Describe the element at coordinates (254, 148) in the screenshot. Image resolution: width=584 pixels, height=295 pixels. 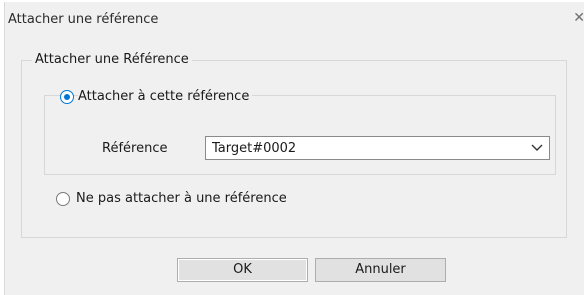
I see `reference-dropdown-value: Target#0002` at that location.